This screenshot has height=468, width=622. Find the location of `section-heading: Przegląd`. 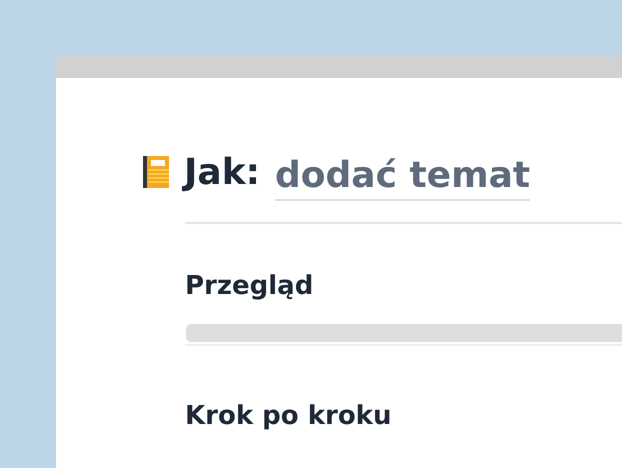

section-heading: Przegląd is located at coordinates (249, 286).